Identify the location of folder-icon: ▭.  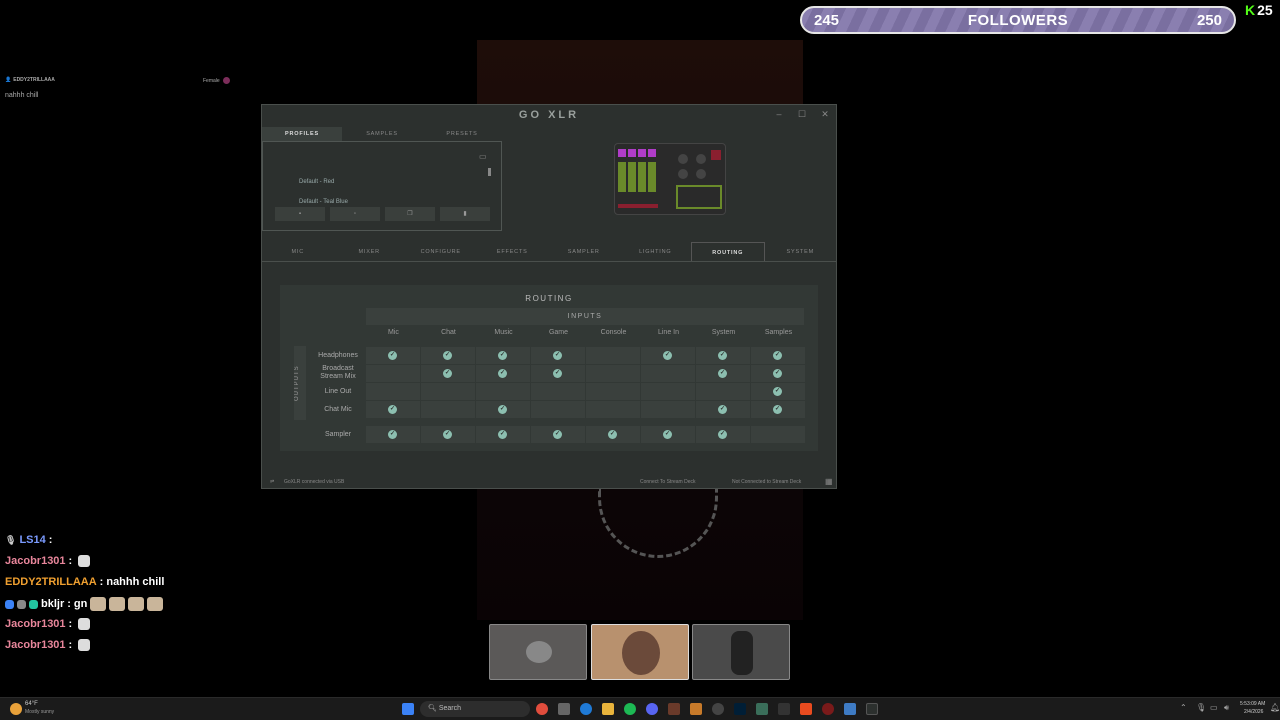
(483, 156).